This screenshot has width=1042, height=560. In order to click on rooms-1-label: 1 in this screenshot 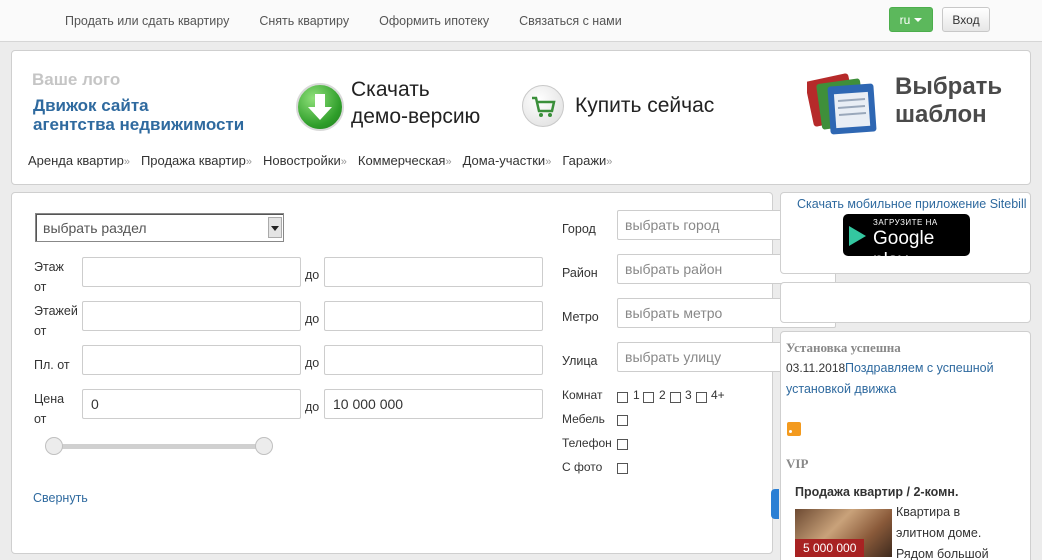, I will do `click(636, 395)`.